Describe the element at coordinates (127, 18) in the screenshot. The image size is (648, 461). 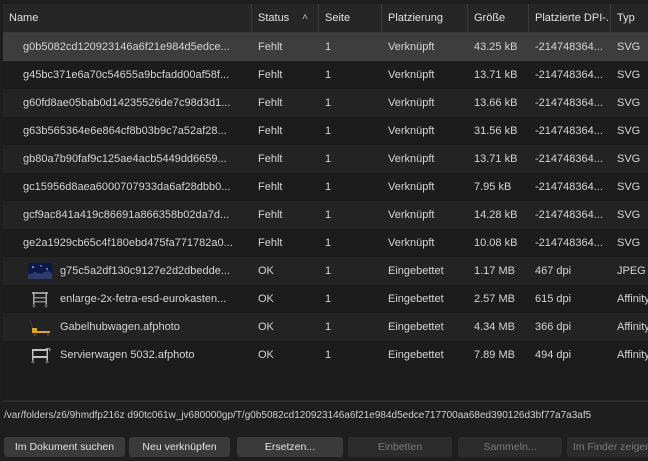
I see `column-header-name: Name` at that location.